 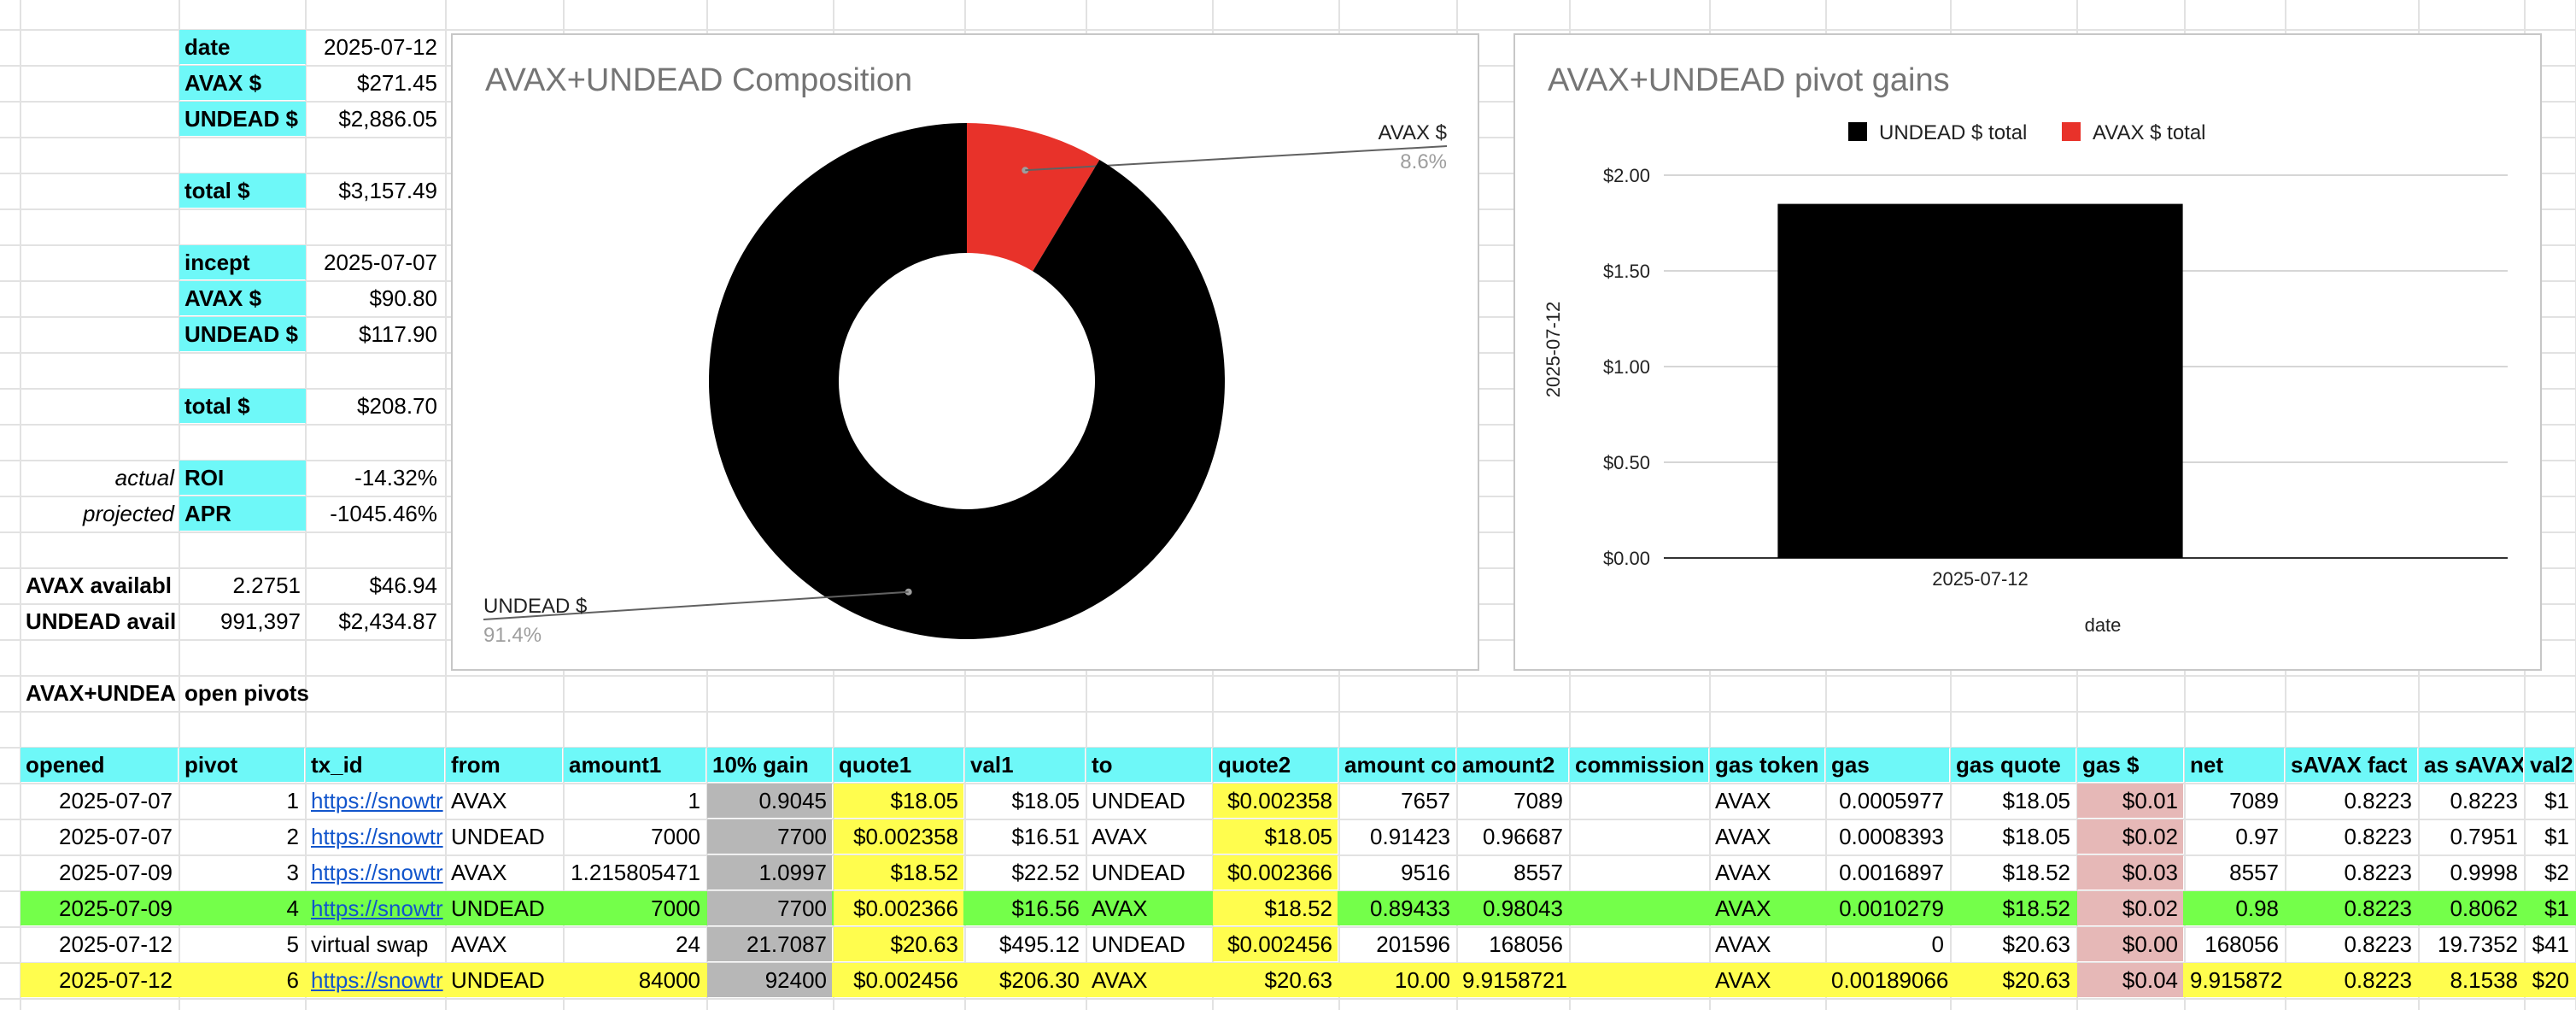 What do you see at coordinates (634, 765) in the screenshot?
I see `table-header-cell: amount1` at bounding box center [634, 765].